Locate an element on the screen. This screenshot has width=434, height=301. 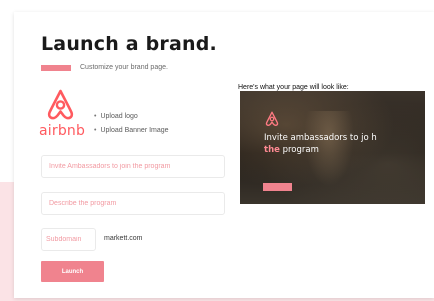
preview-airbnb-logo-icon is located at coordinates (272, 118).